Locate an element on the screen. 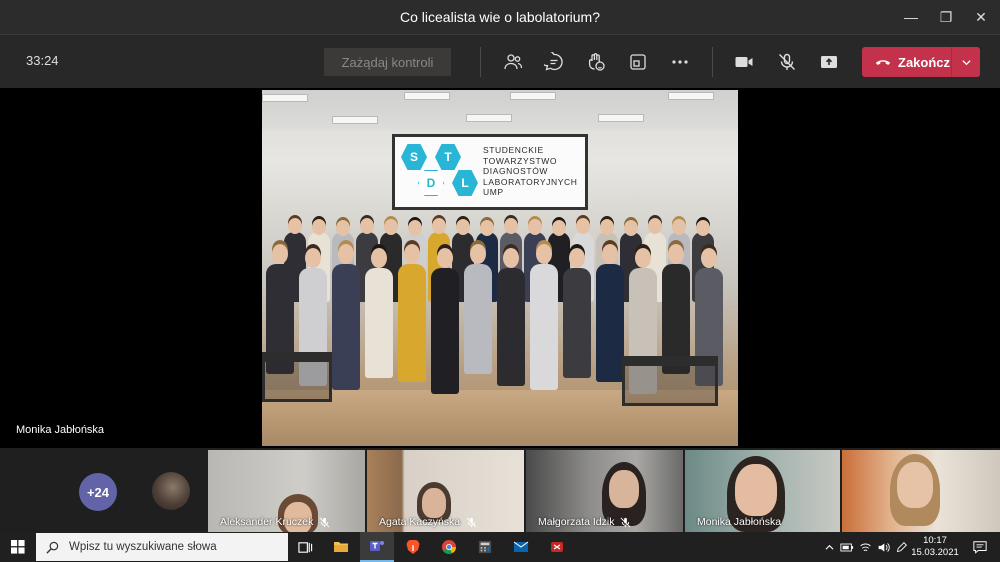 The height and width of the screenshot is (562, 1000). mic-muted-icon is located at coordinates (787, 62).